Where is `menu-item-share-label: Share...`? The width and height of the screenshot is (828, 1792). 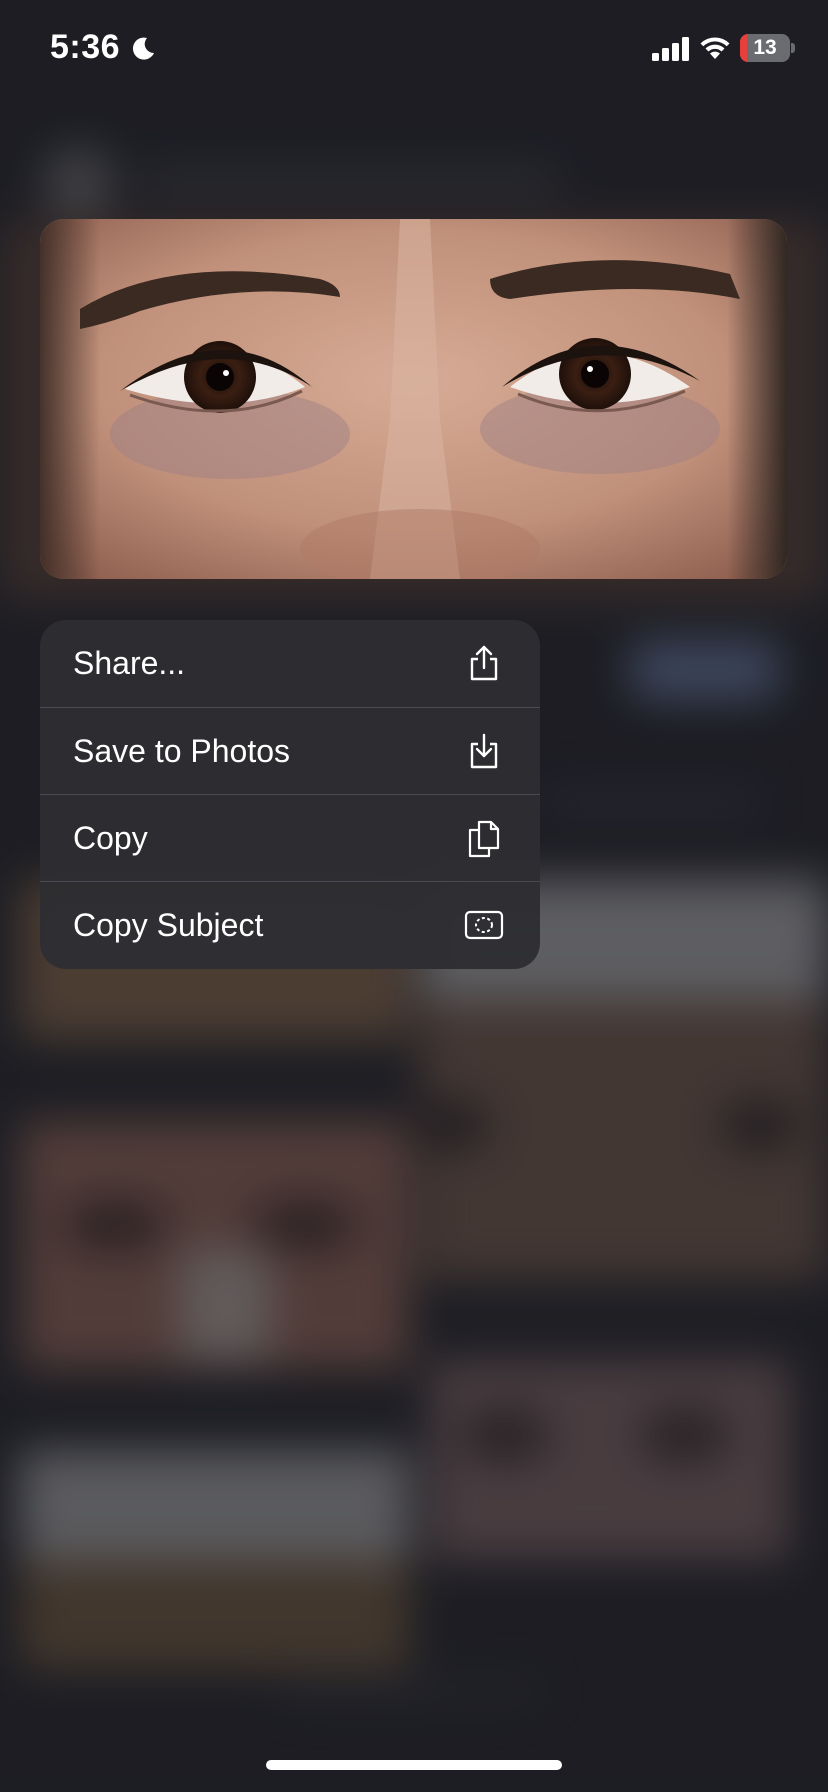 menu-item-share-label: Share... is located at coordinates (129, 663).